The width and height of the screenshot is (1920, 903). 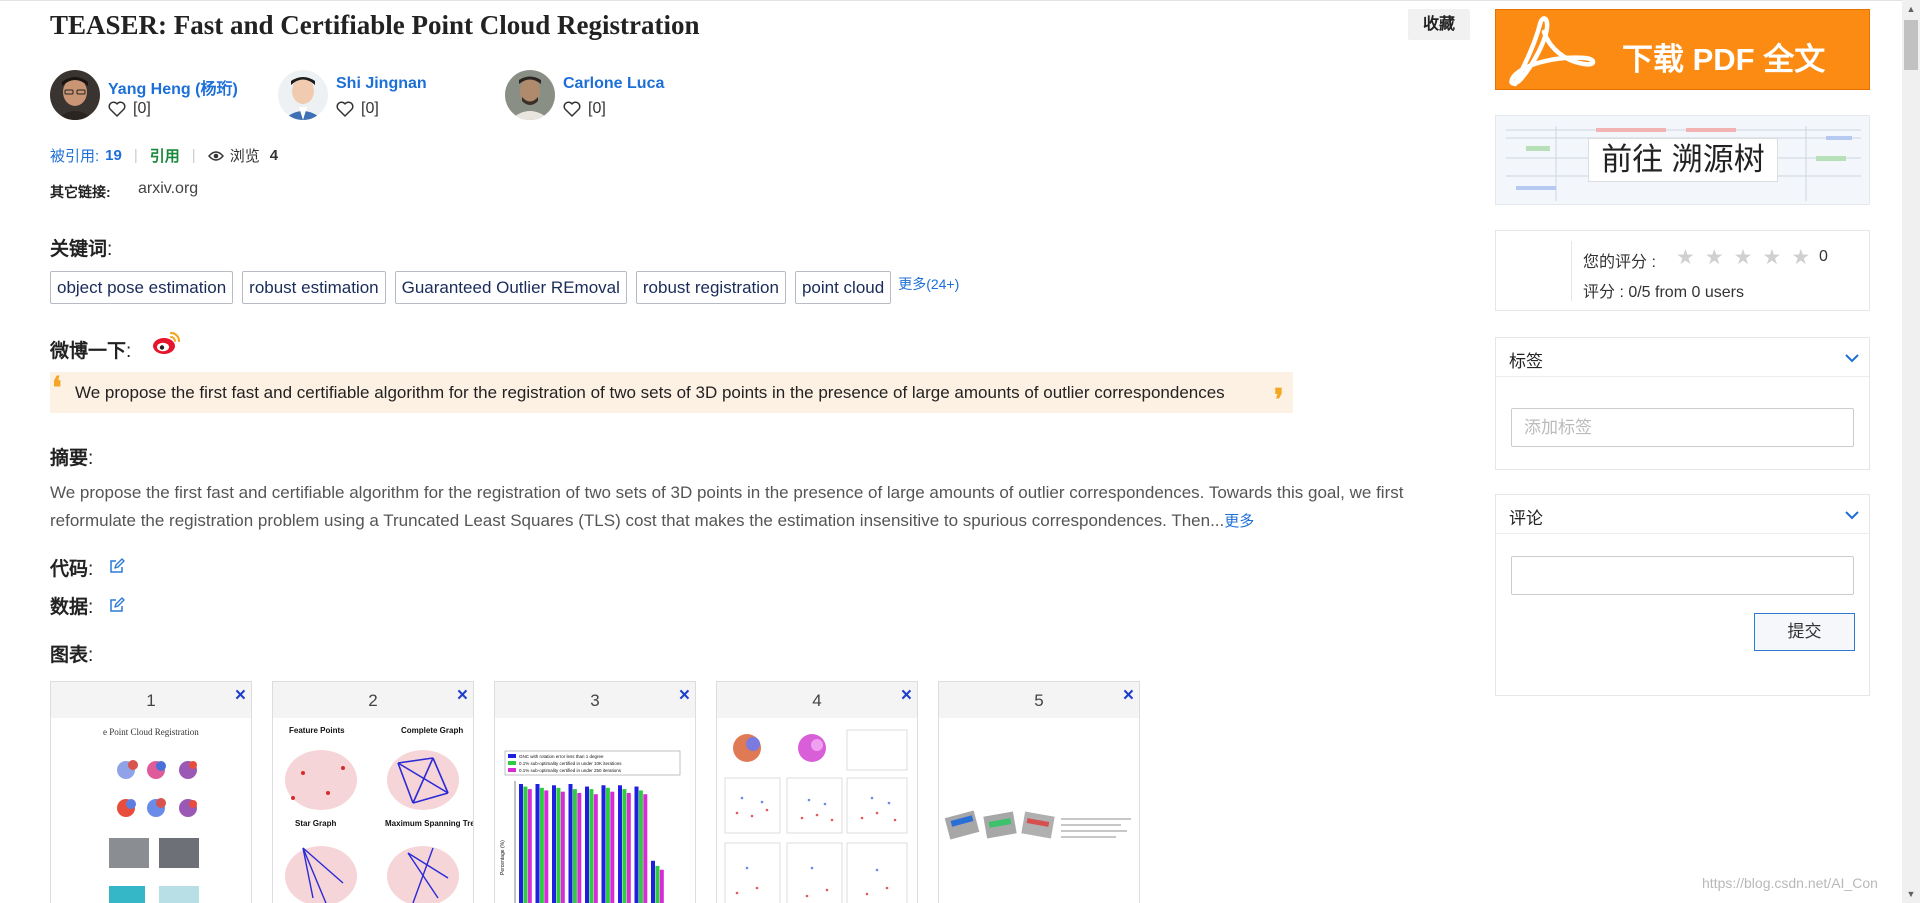 I want to click on rating-divider, so click(x=1571, y=271).